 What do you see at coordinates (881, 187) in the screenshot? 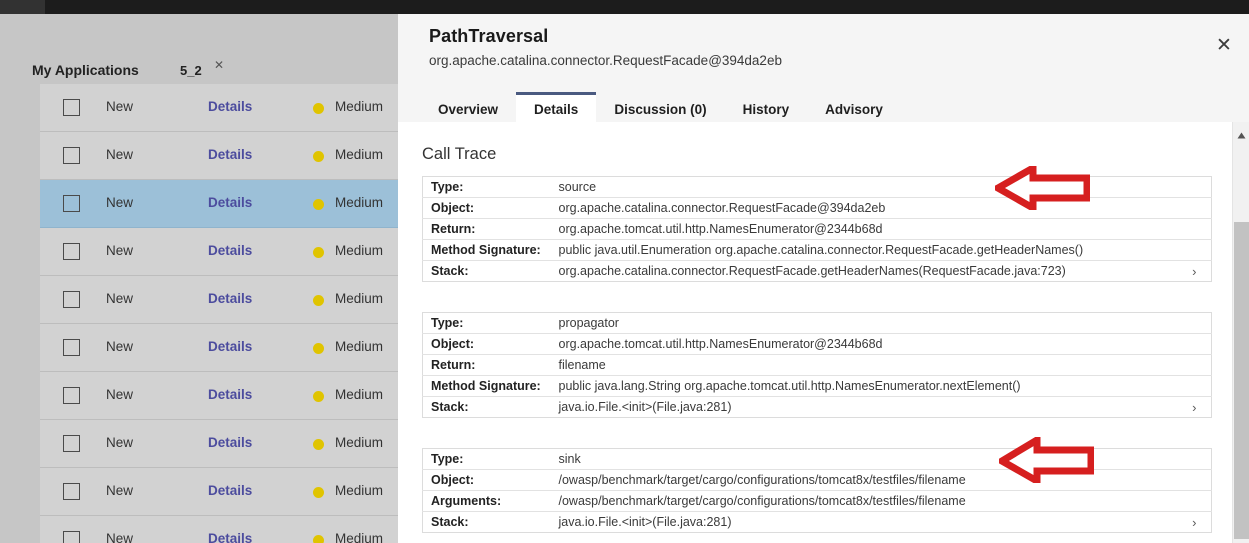
I see `trace-value: source` at bounding box center [881, 187].